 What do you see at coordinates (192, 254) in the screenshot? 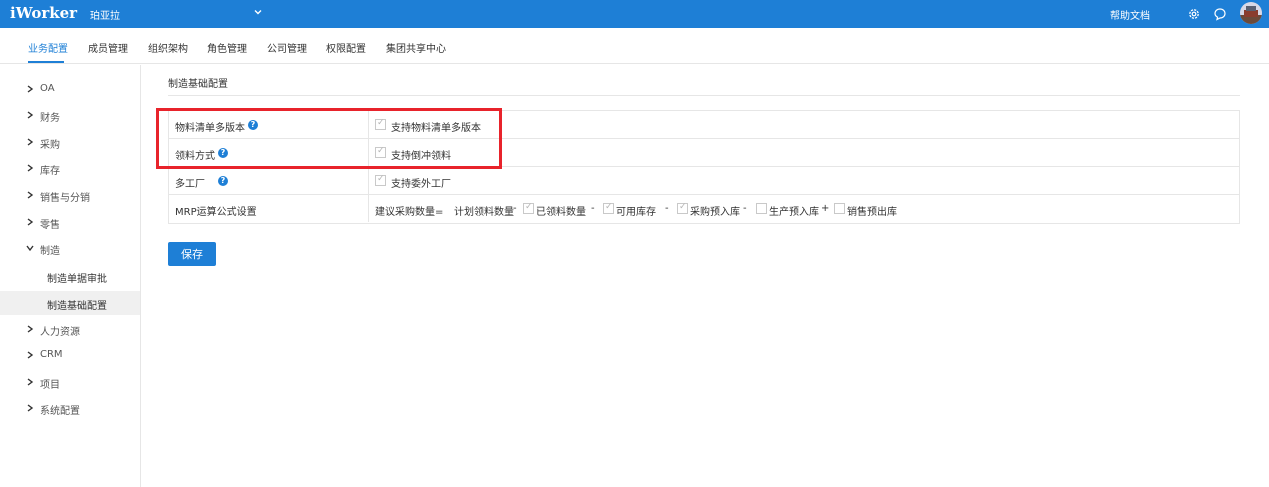
I see `save-button: 保存` at bounding box center [192, 254].